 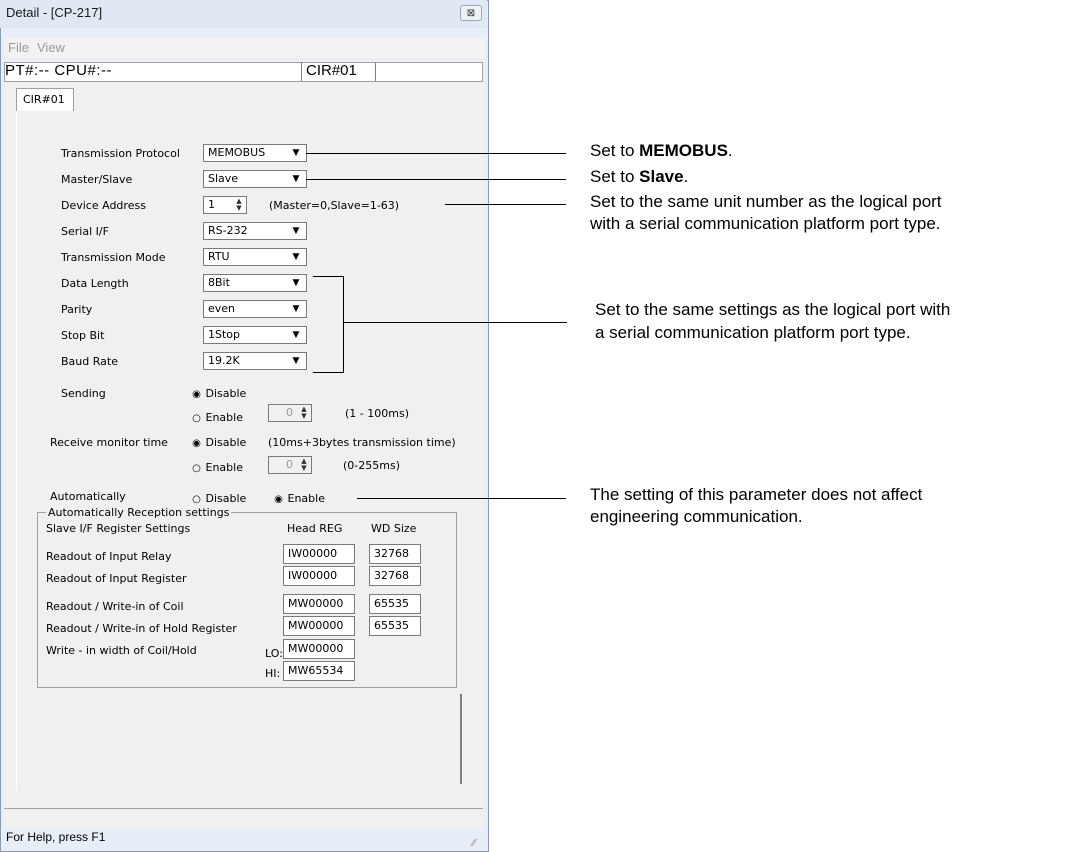 What do you see at coordinates (218, 442) in the screenshot?
I see `receive-disable-radio: ◉ Disable` at bounding box center [218, 442].